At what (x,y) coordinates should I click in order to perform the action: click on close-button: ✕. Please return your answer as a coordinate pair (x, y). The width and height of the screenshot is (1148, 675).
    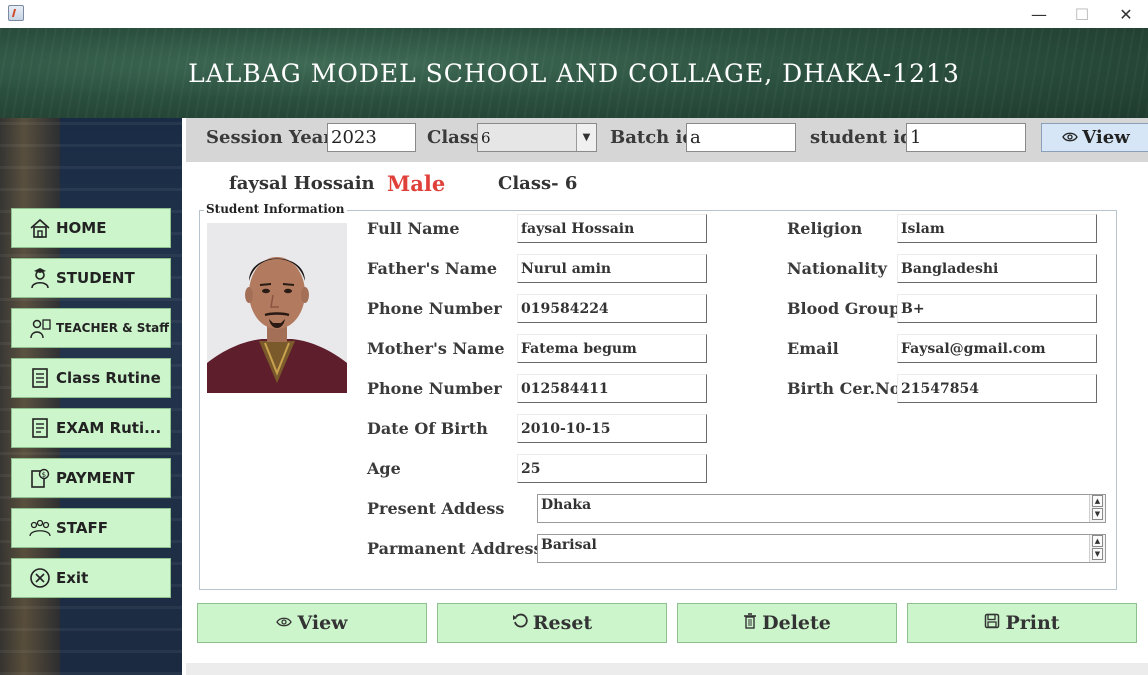
    Looking at the image, I should click on (1125, 14).